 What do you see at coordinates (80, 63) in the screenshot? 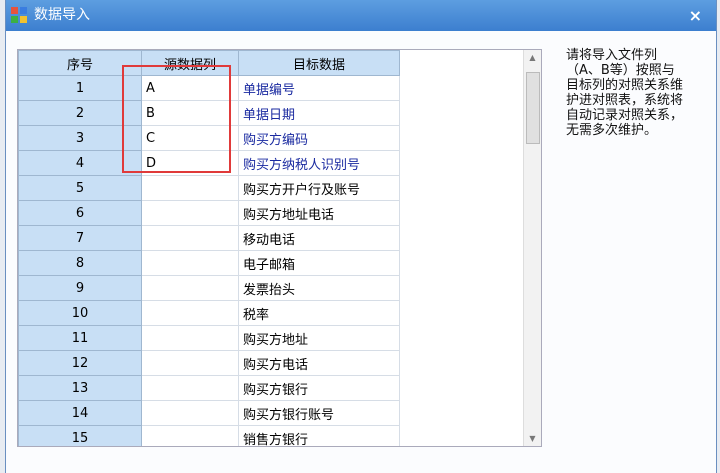
I see `header-seq: 序号` at bounding box center [80, 63].